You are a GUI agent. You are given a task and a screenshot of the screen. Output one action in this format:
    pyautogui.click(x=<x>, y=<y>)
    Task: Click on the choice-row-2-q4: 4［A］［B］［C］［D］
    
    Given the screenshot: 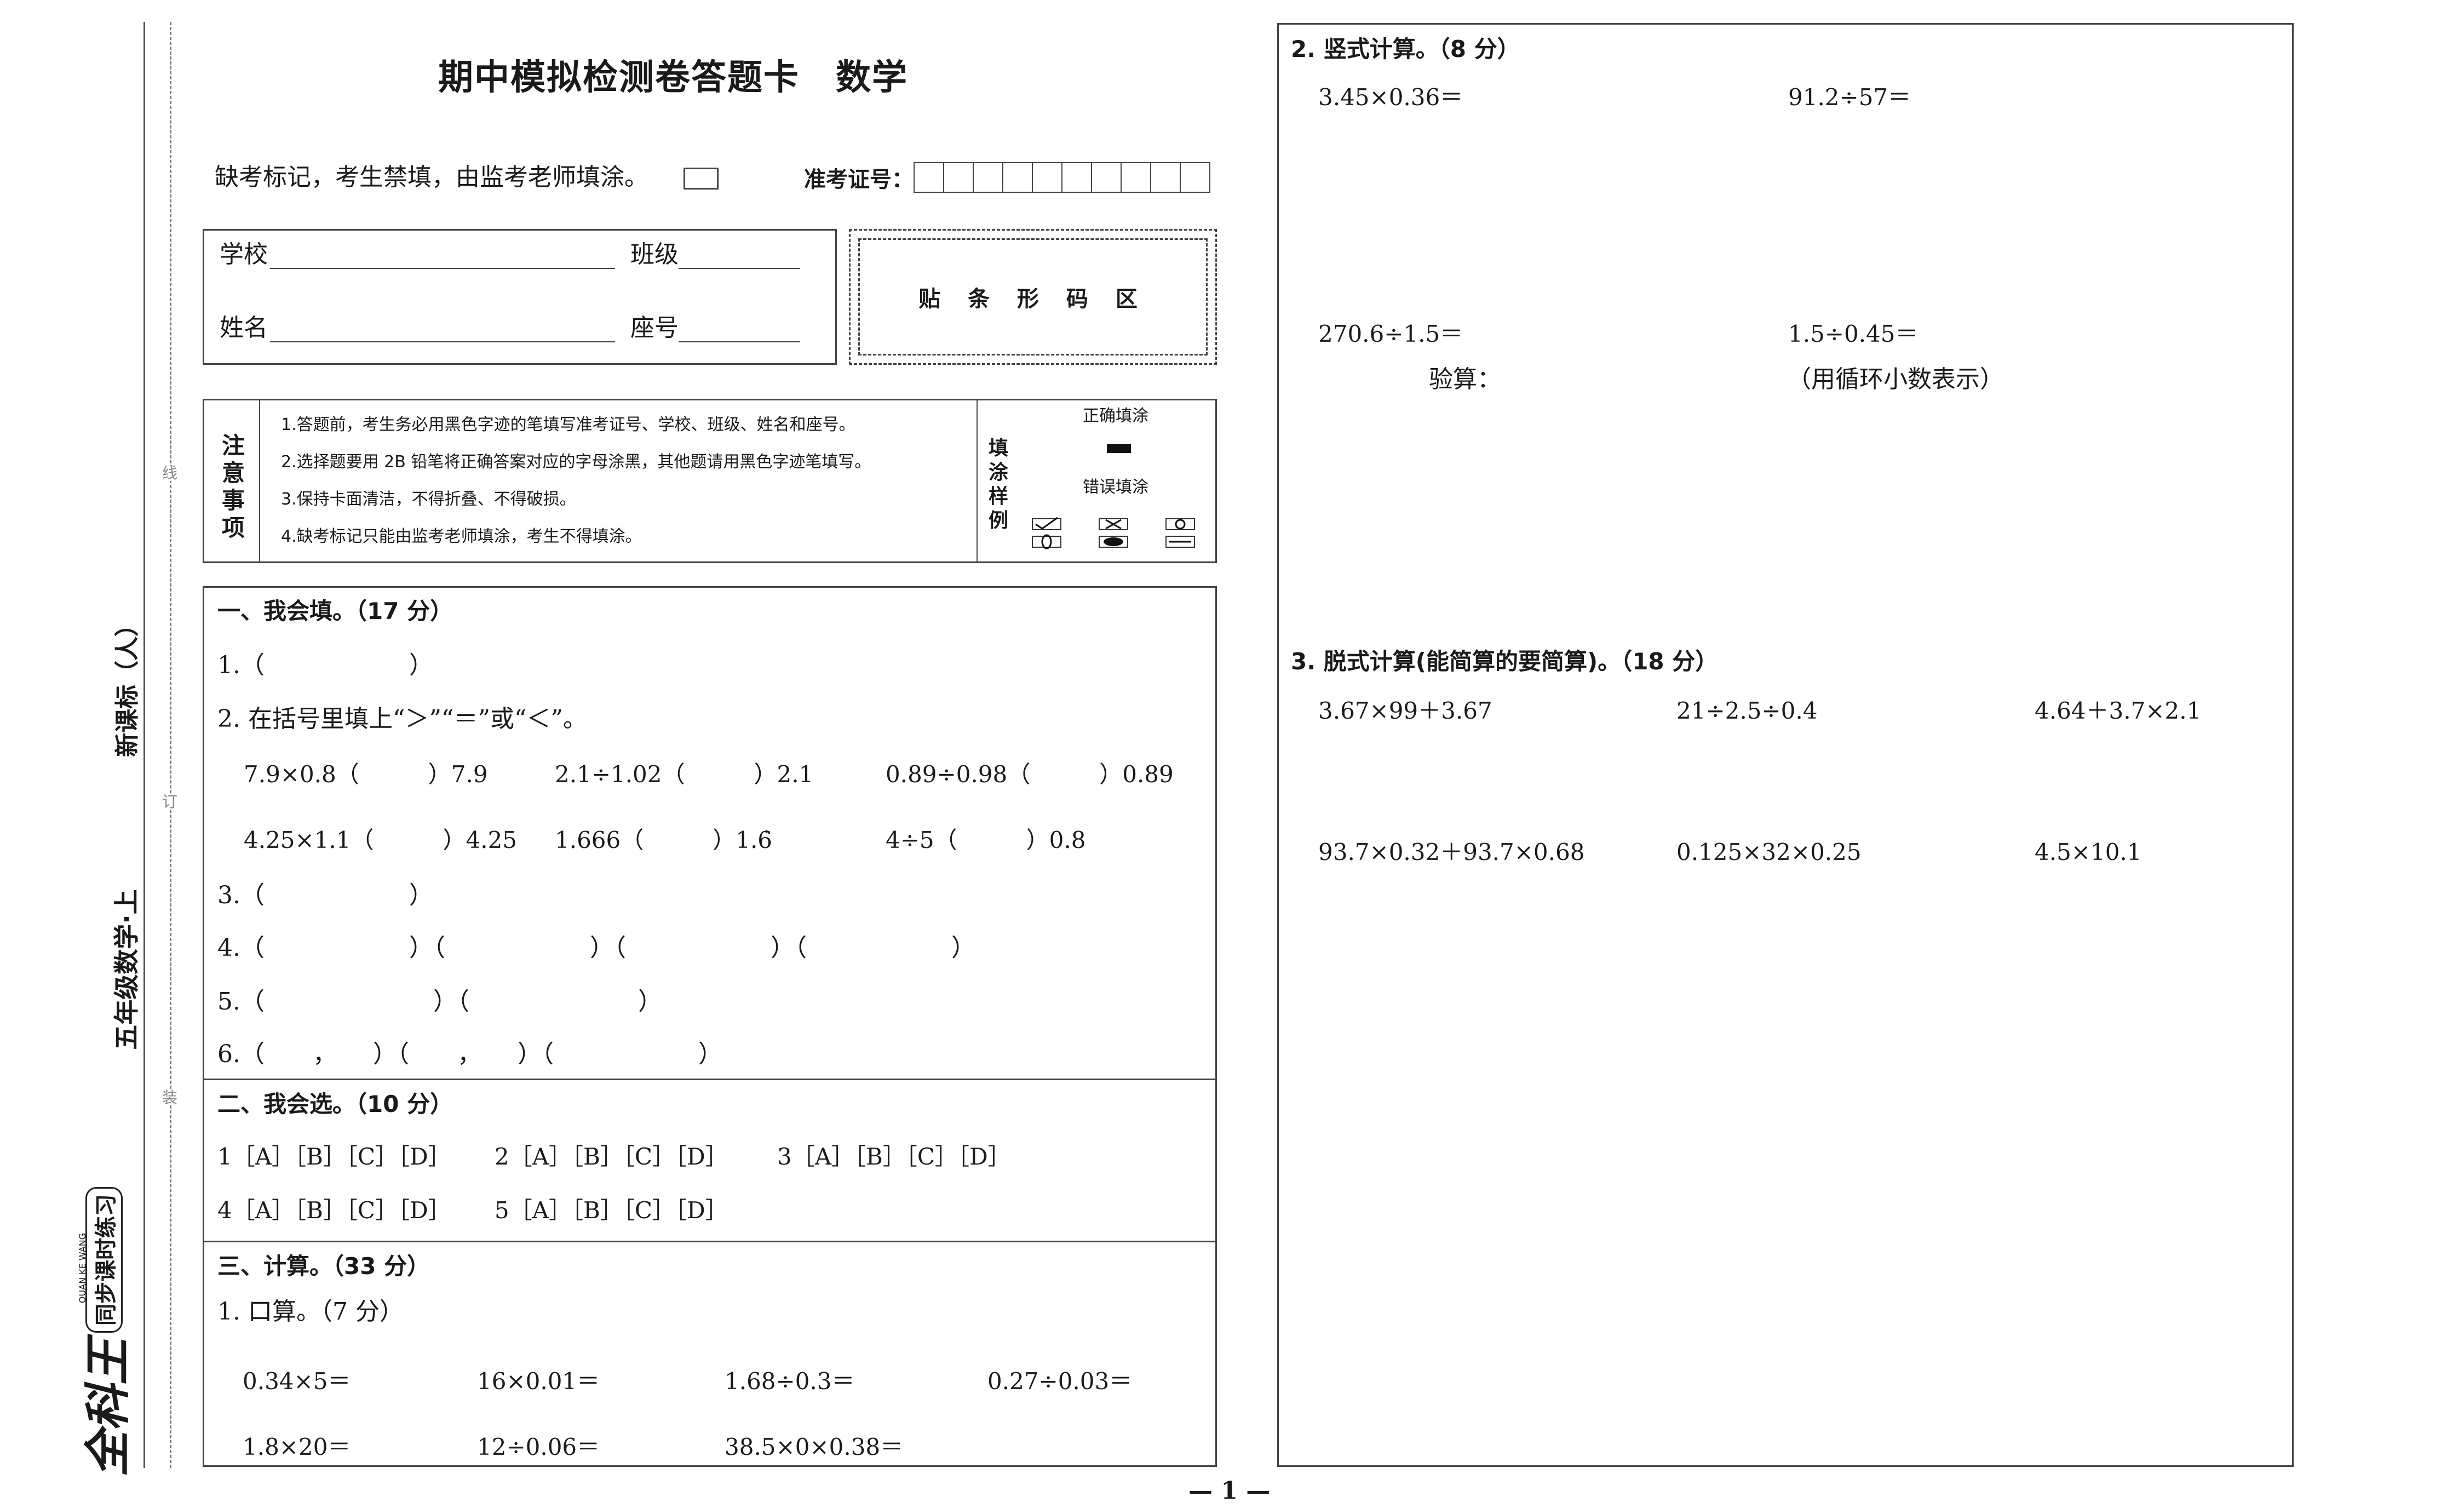 What is the action you would take?
    pyautogui.click(x=334, y=1210)
    